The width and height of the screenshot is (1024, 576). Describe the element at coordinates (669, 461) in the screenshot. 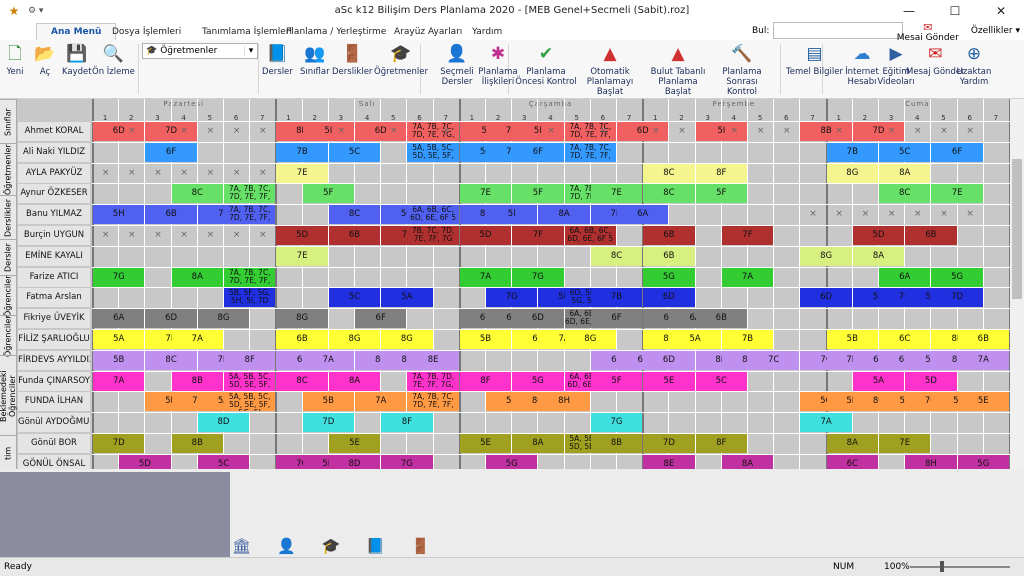

I see `lesson-cell: 8E` at that location.